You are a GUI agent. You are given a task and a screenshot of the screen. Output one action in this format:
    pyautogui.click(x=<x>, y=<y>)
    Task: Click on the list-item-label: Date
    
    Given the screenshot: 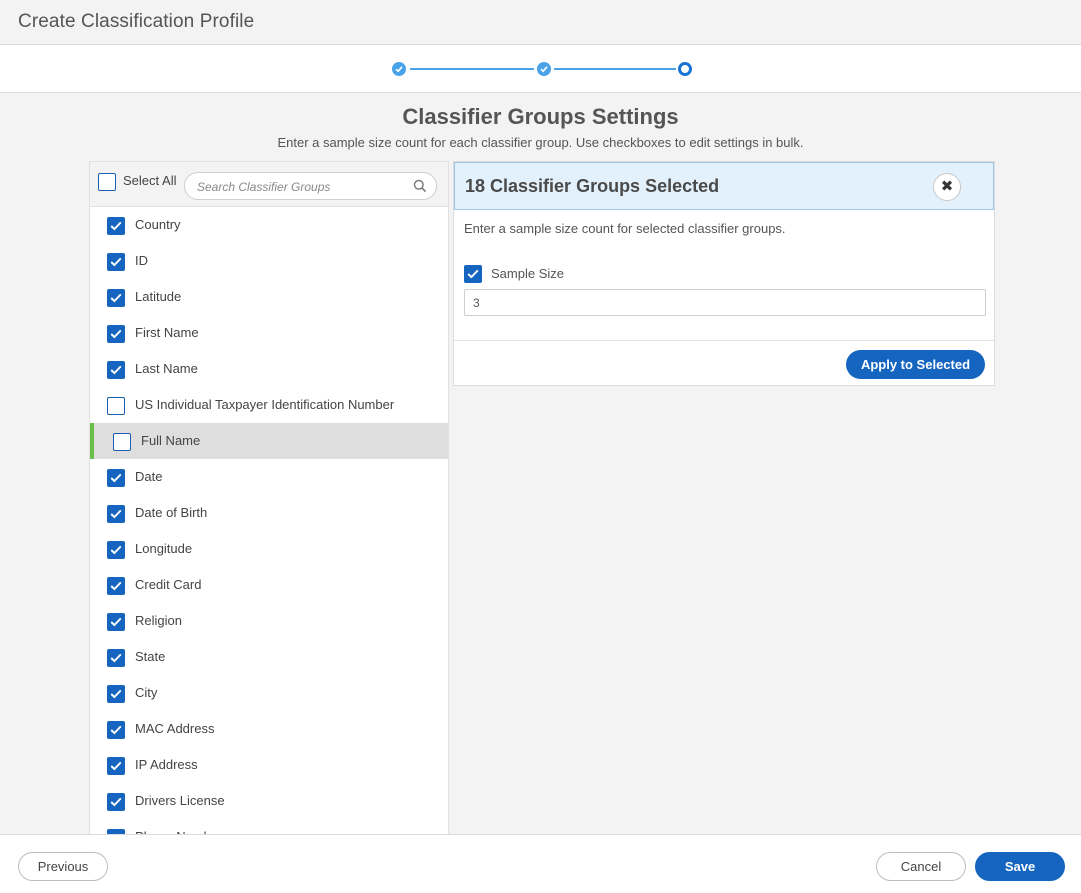 What is the action you would take?
    pyautogui.click(x=149, y=476)
    